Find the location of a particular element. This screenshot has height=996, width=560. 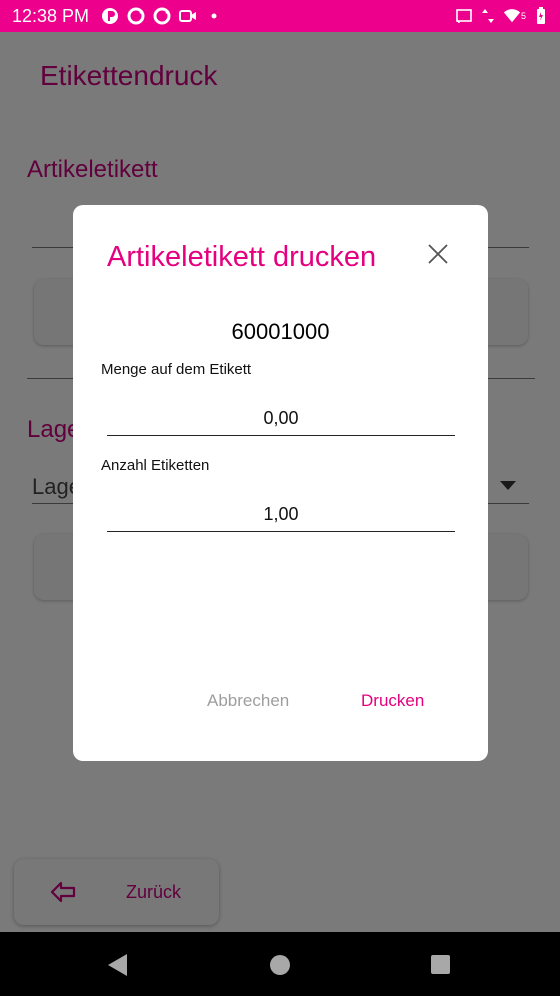

notification-icons is located at coordinates (162, 16).